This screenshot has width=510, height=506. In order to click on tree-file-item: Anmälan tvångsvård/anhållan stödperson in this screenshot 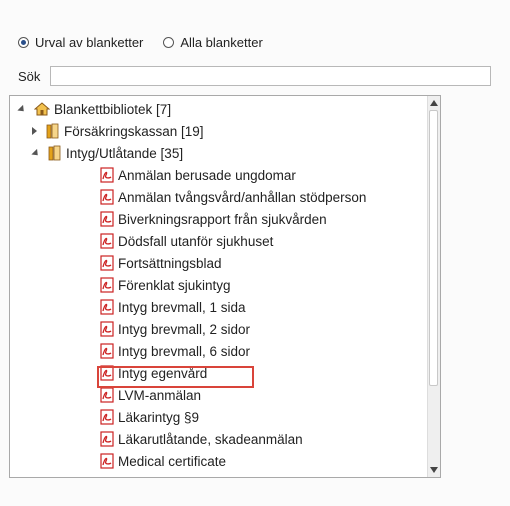, I will do `click(233, 197)`.